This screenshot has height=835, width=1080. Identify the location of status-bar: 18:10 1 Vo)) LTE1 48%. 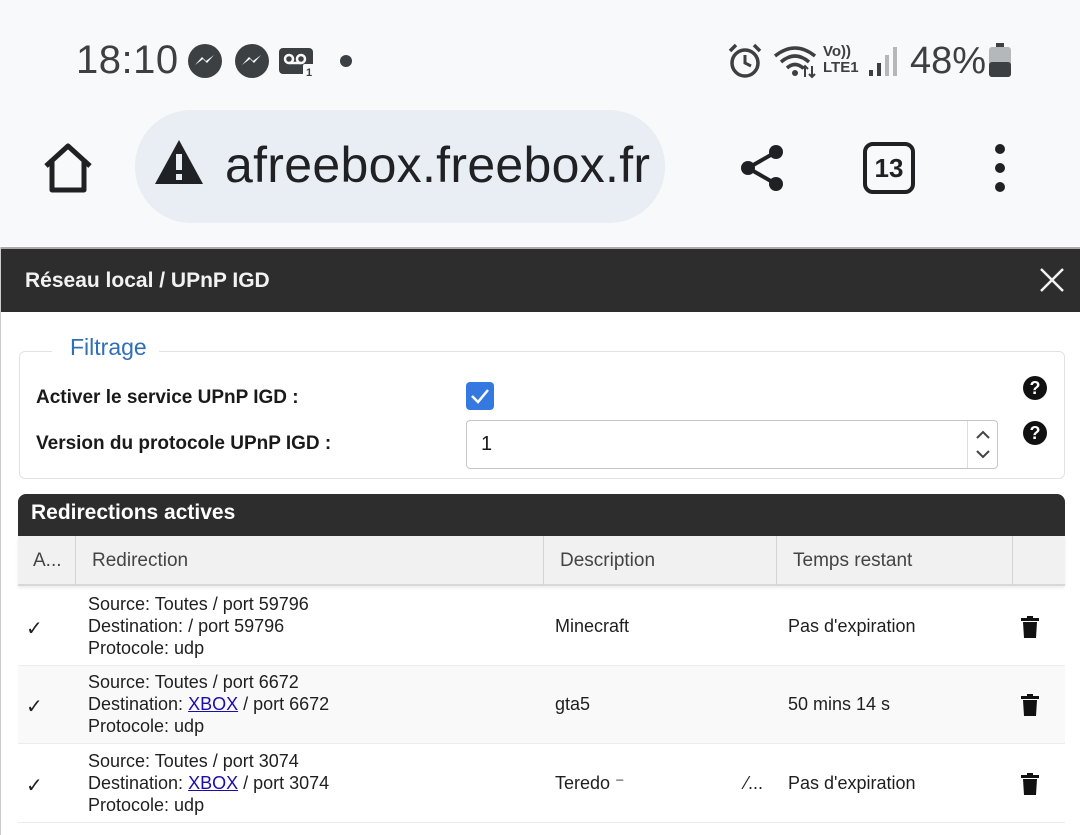
(540, 60).